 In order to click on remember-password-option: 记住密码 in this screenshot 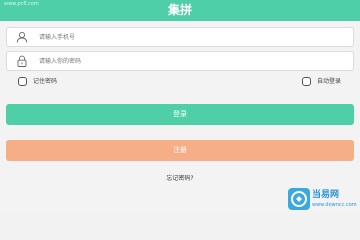, I will do `click(48, 83)`.